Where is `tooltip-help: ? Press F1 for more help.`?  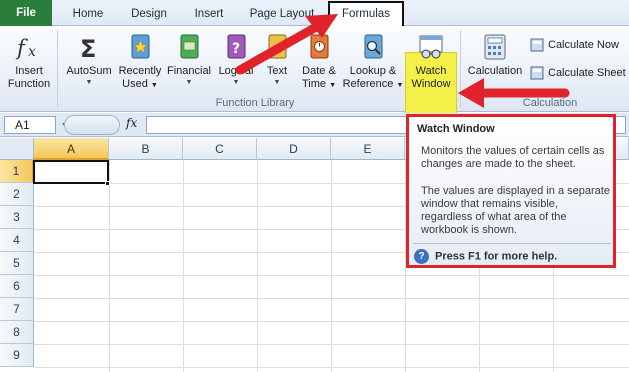
tooltip-help: ? Press F1 for more help. is located at coordinates (485, 256).